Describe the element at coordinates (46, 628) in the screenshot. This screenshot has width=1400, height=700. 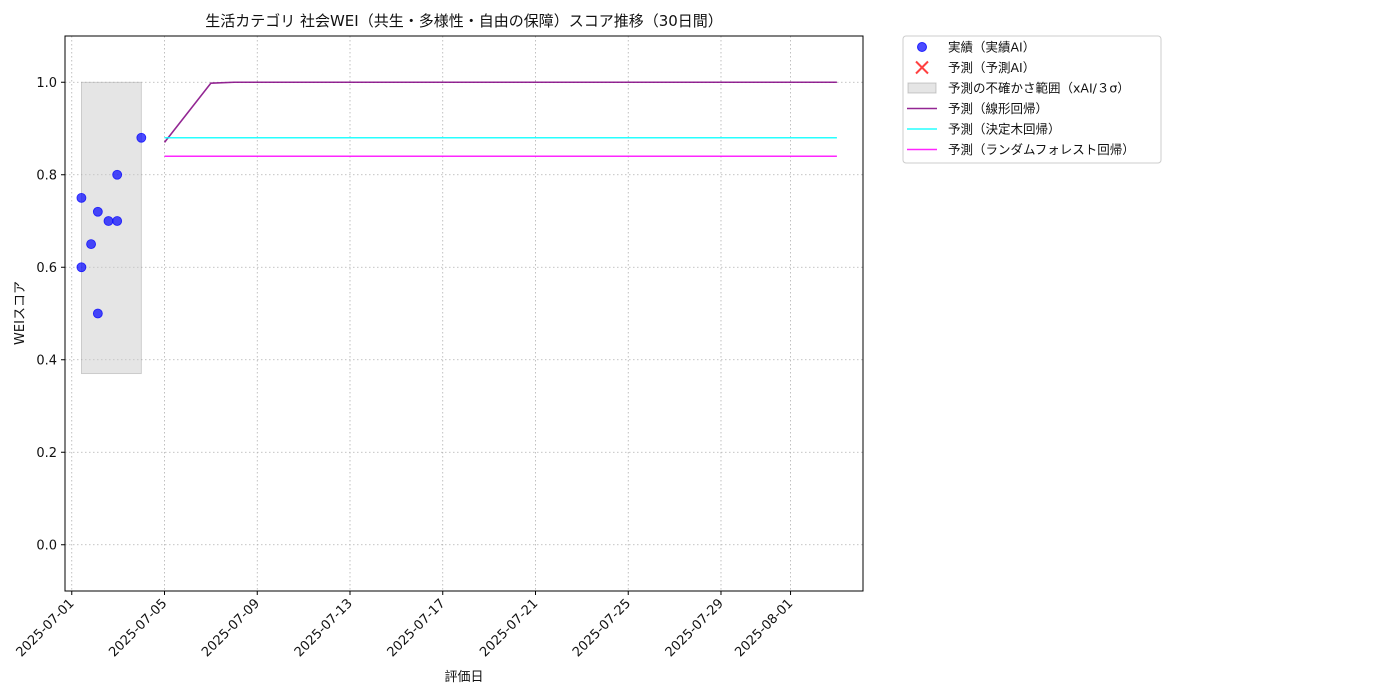
I see `x-tick-label: 2025-07-01` at that location.